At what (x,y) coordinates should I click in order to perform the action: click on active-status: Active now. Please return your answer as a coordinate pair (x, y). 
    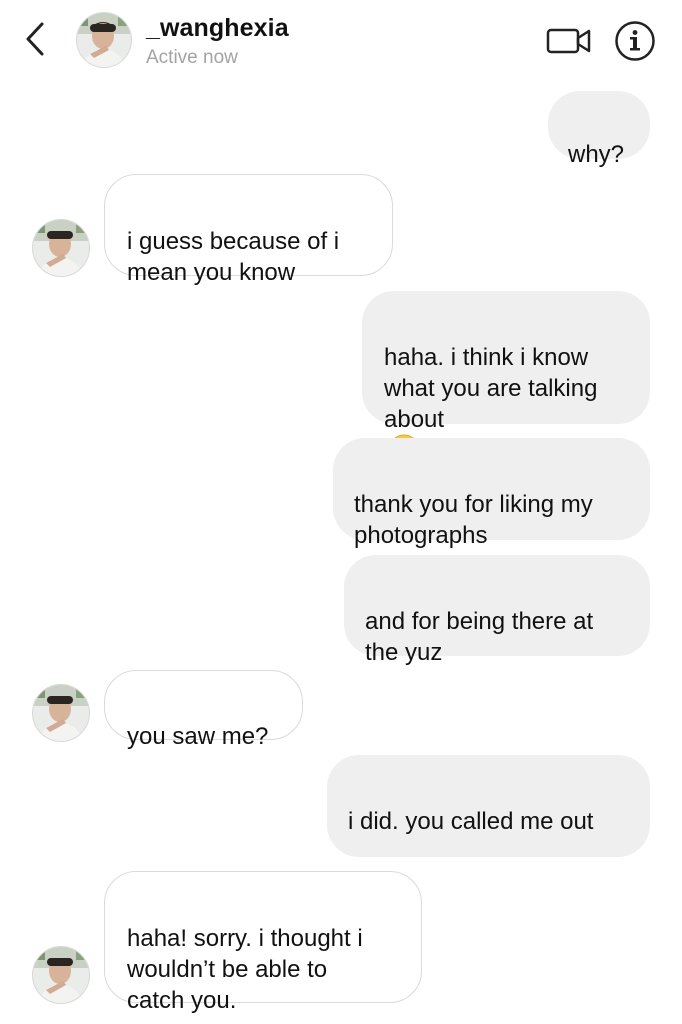
    Looking at the image, I should click on (192, 57).